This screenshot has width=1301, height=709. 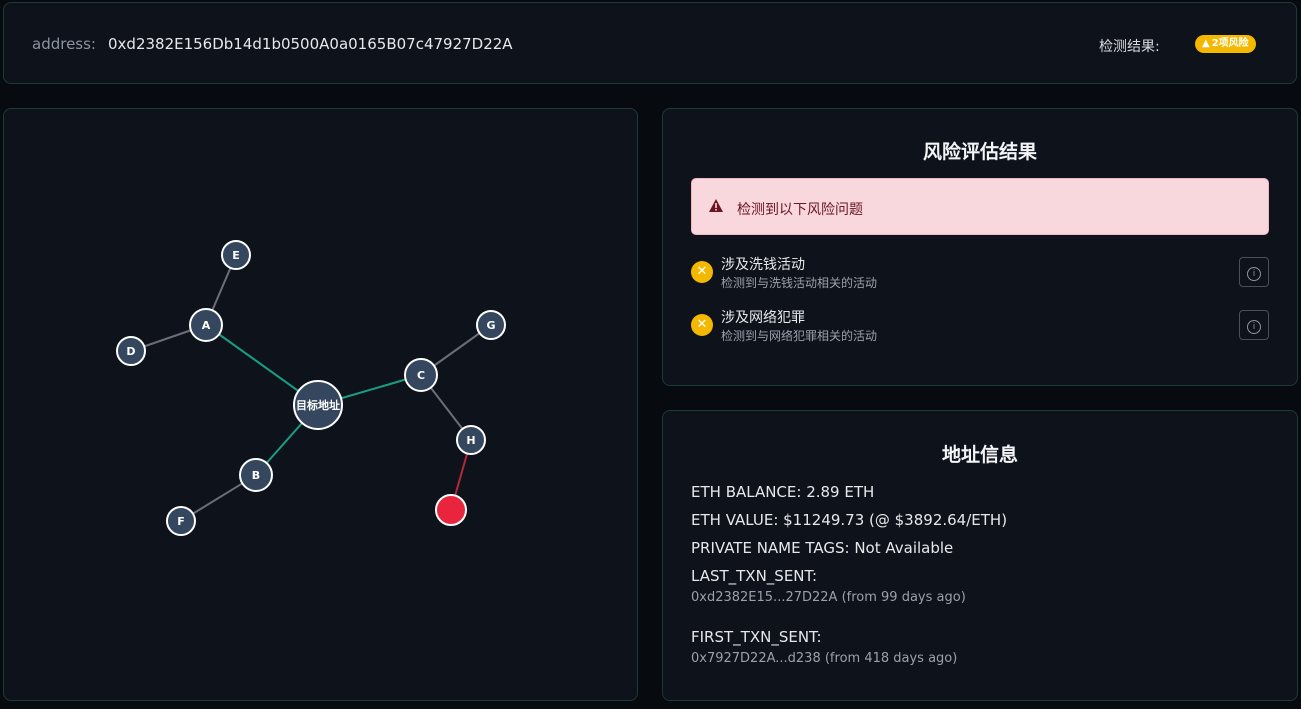 I want to click on last-txn-value: 0xd2382E15...27D22A (from 99 days ago), so click(x=828, y=597).